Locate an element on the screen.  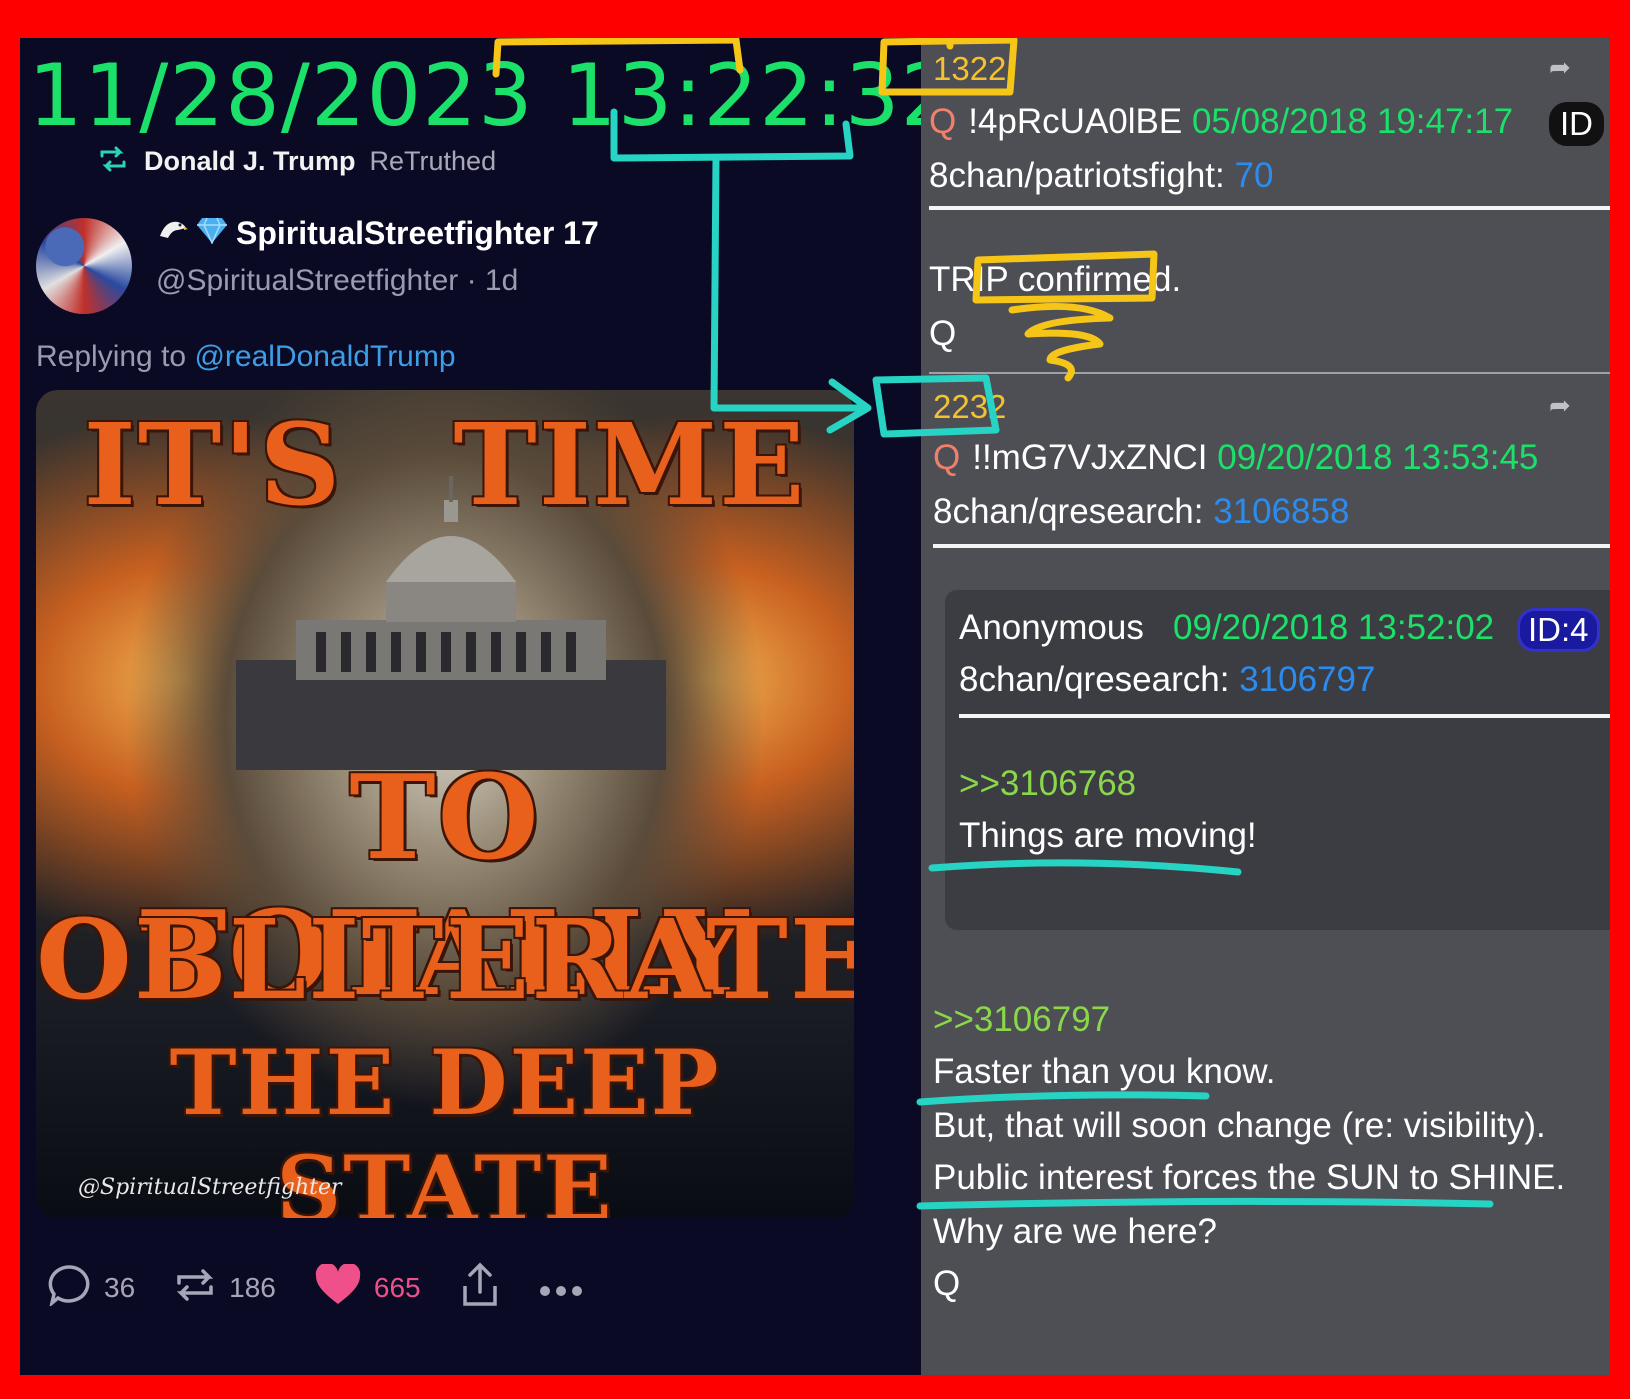
cyan-connector is located at coordinates (790, 283).